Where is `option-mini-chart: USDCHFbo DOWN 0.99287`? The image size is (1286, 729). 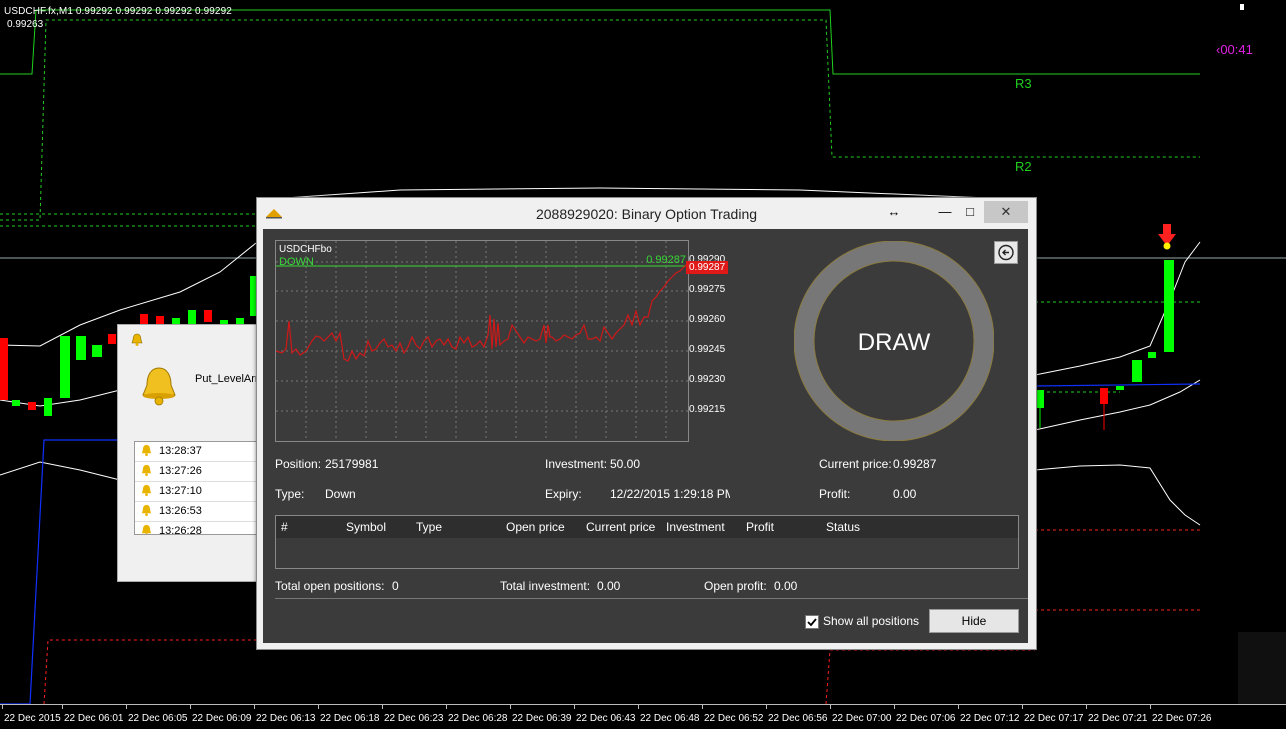 option-mini-chart: USDCHFbo DOWN 0.99287 is located at coordinates (482, 341).